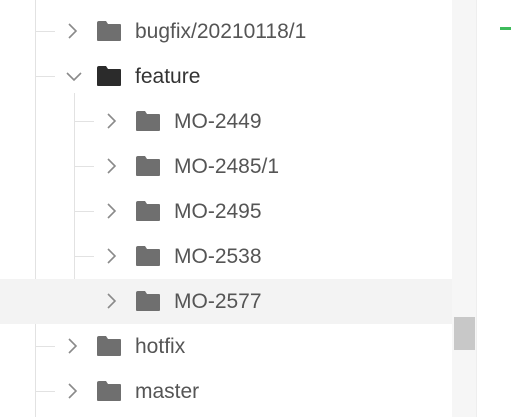 The image size is (511, 417). What do you see at coordinates (476, 208) in the screenshot?
I see `pane-divider` at bounding box center [476, 208].